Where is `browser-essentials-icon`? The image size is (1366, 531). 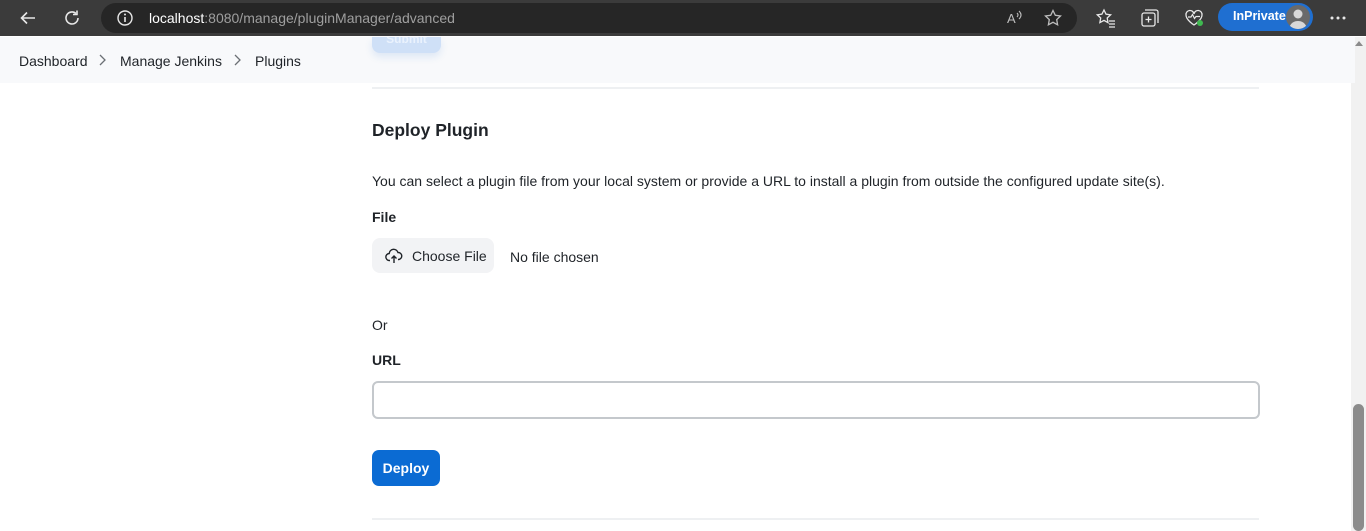
browser-essentials-icon is located at coordinates (1194, 18).